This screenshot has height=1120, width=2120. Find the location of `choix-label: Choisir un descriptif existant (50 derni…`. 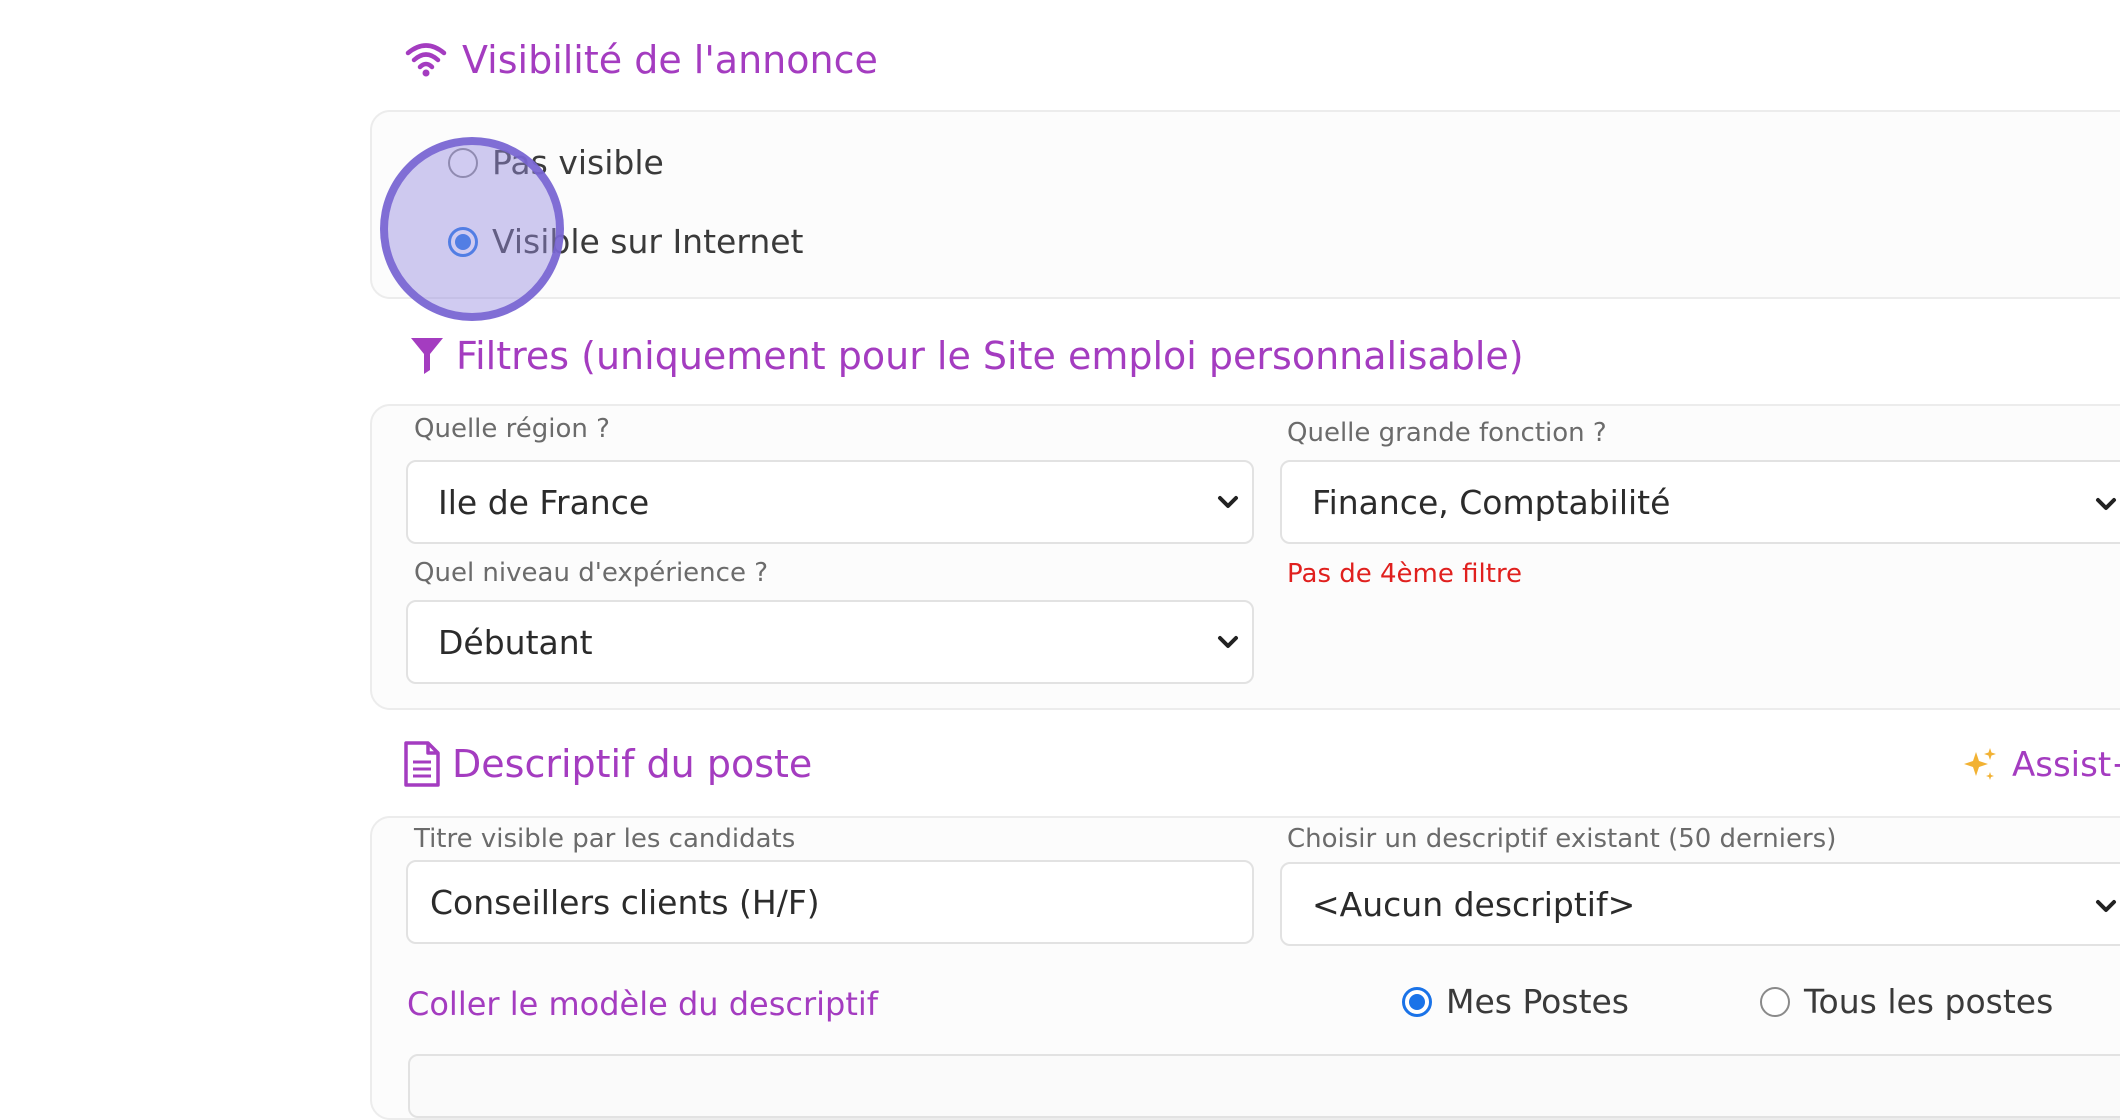

choix-label: Choisir un descriptif existant (50 derni… is located at coordinates (1562, 839).